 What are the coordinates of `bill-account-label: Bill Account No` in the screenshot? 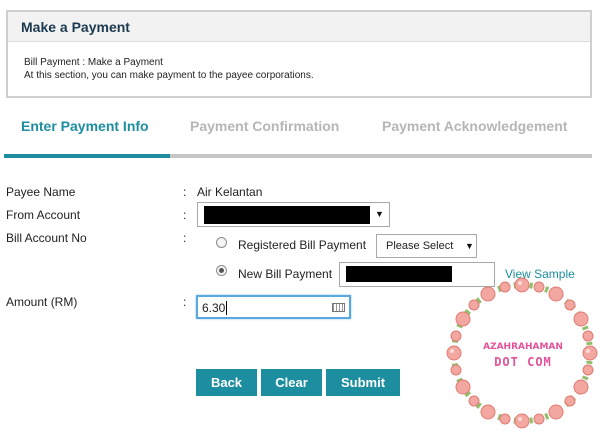 It's located at (46, 238).